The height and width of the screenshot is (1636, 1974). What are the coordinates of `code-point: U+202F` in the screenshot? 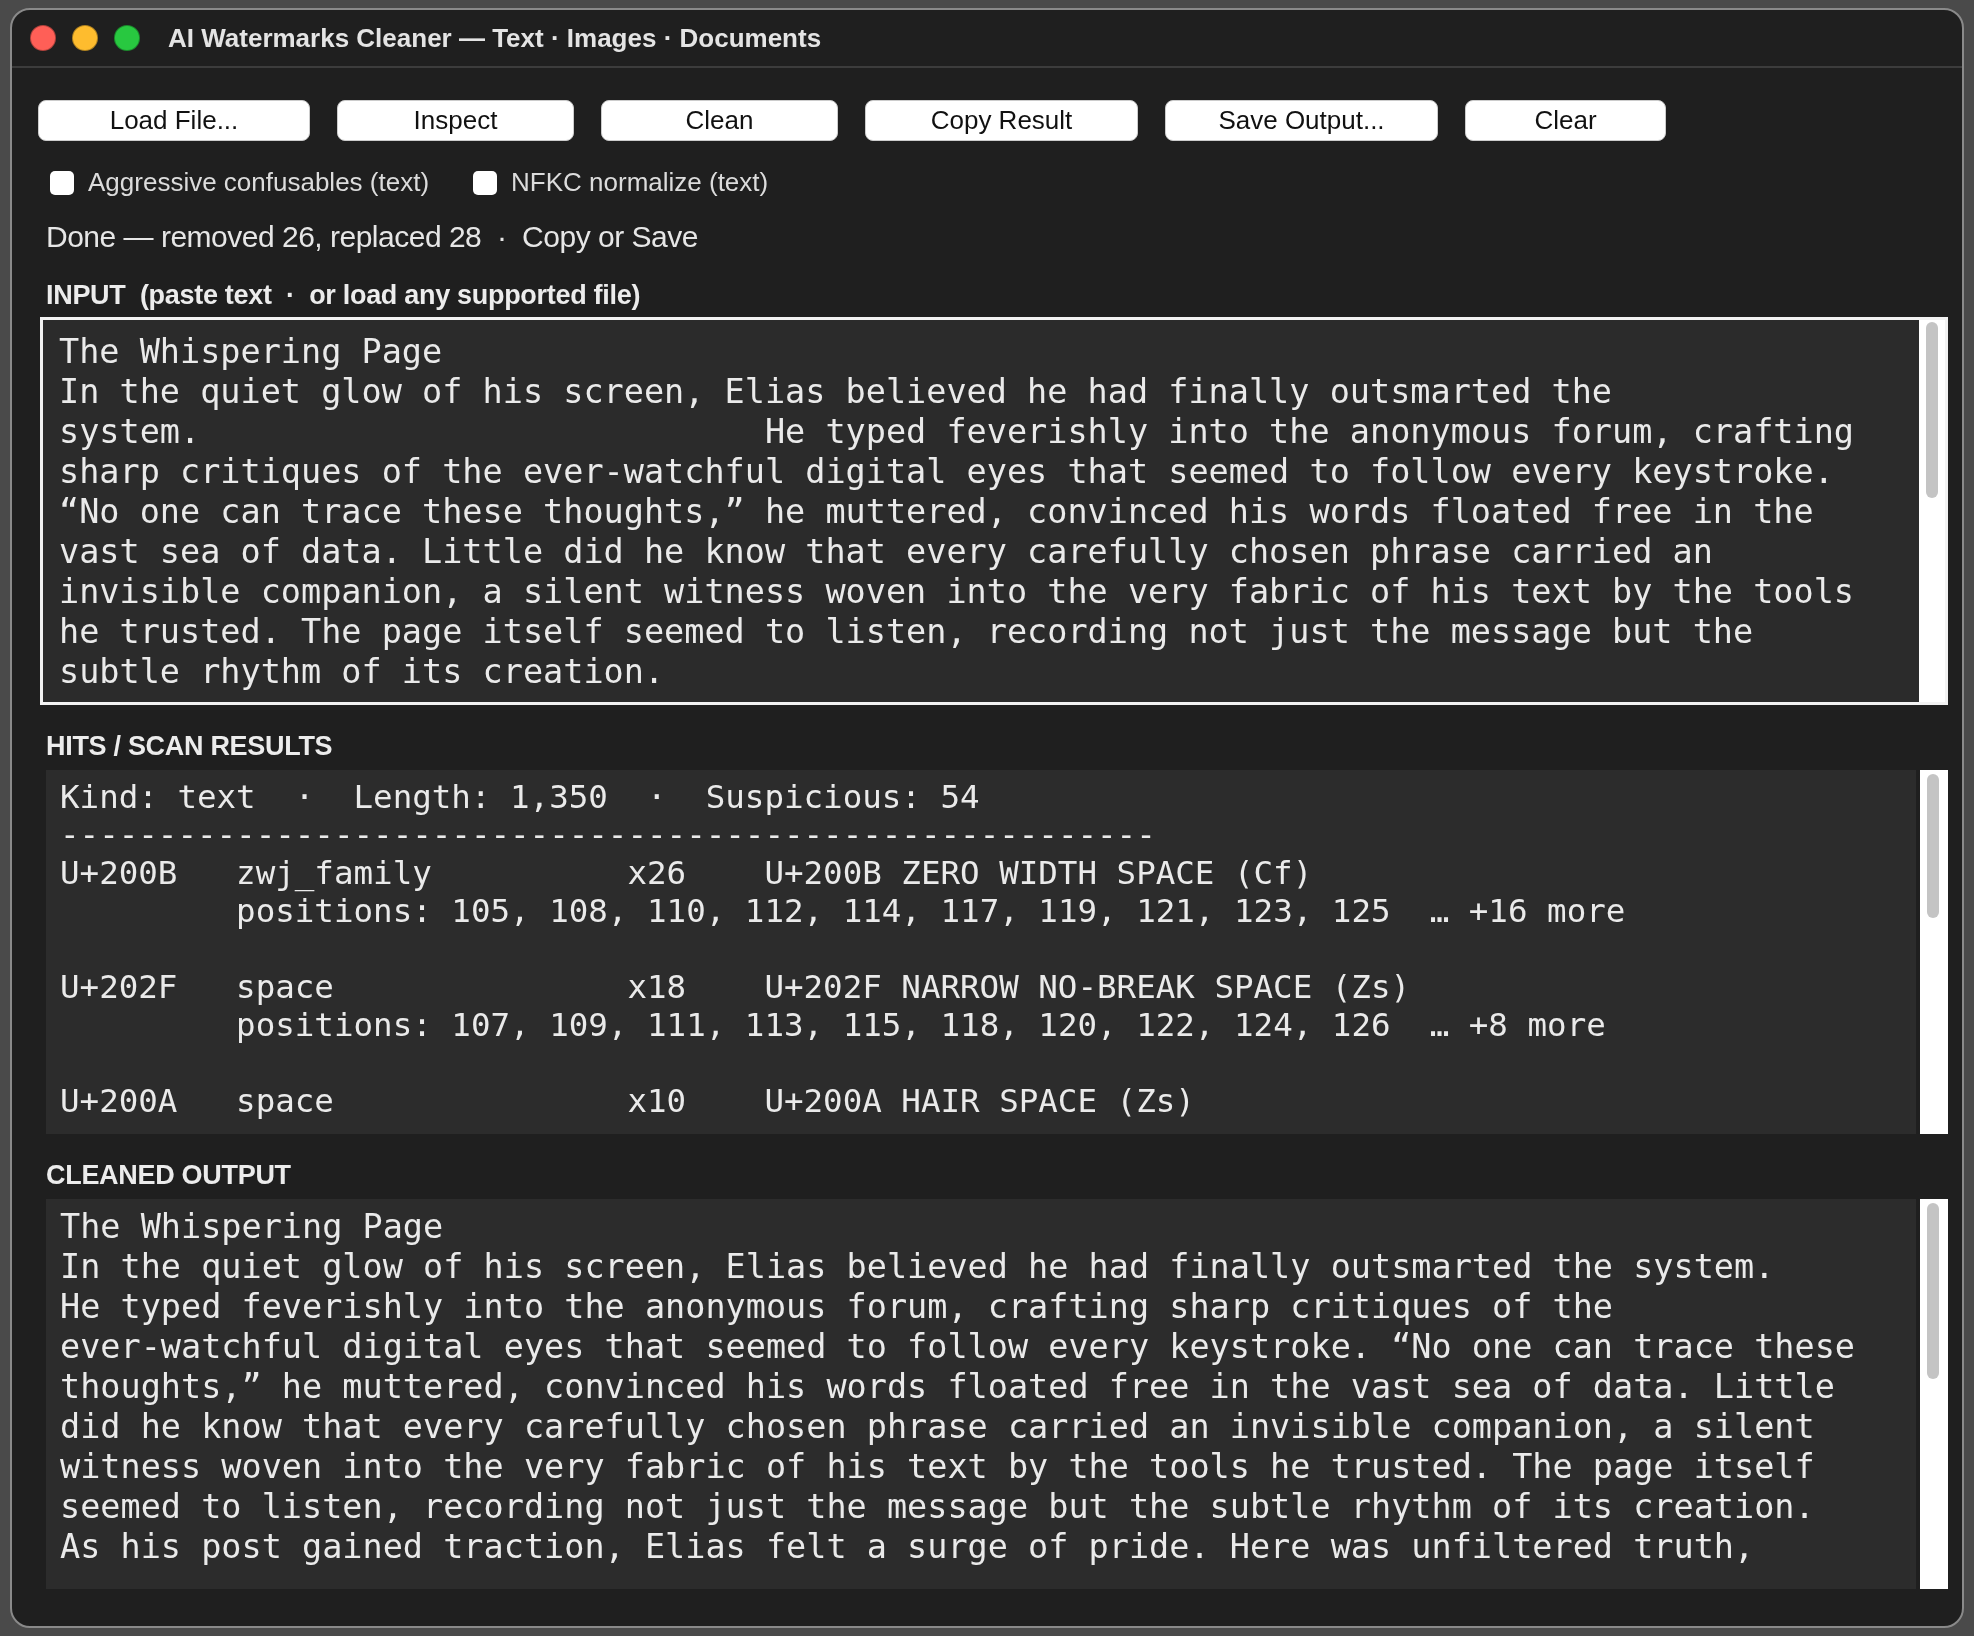 It's located at (119, 987).